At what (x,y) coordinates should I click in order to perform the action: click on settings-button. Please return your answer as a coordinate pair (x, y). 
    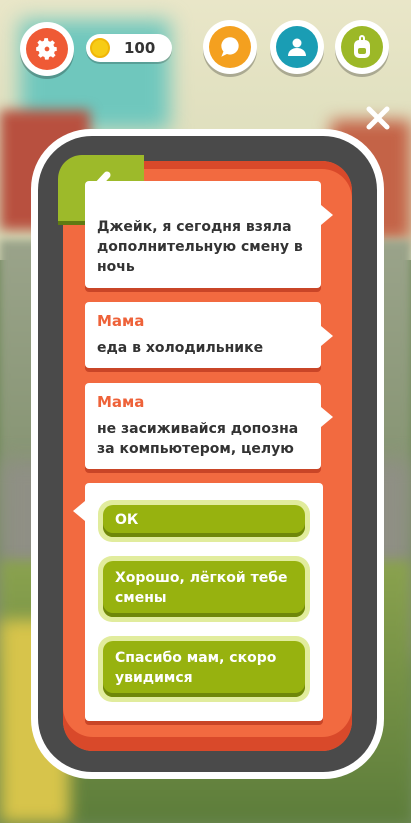
    Looking at the image, I should click on (47, 49).